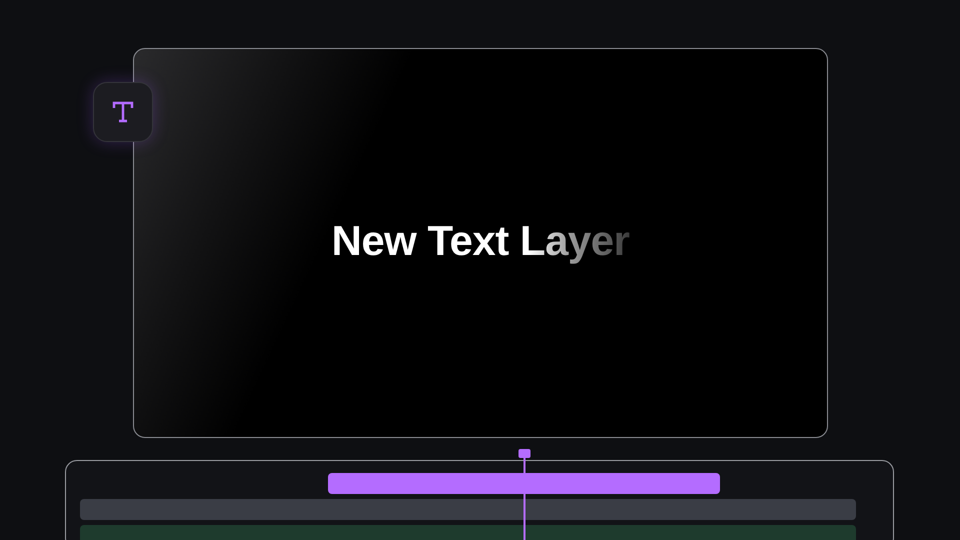 The height and width of the screenshot is (540, 960). I want to click on text-icon, so click(123, 112).